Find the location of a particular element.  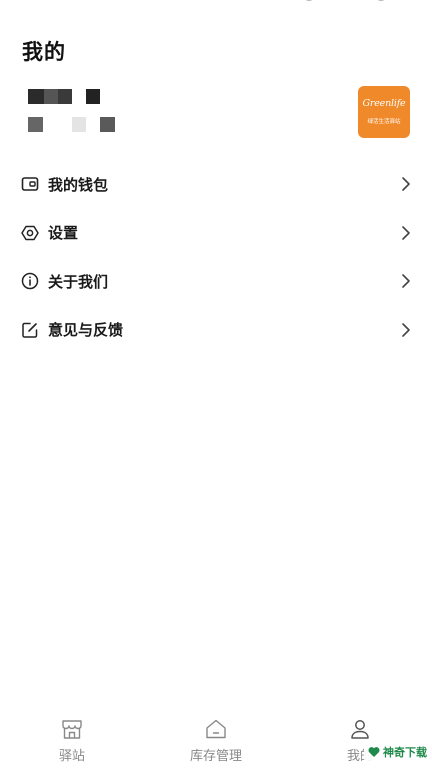

menu-item-about: 关于我们 is located at coordinates (216, 281).